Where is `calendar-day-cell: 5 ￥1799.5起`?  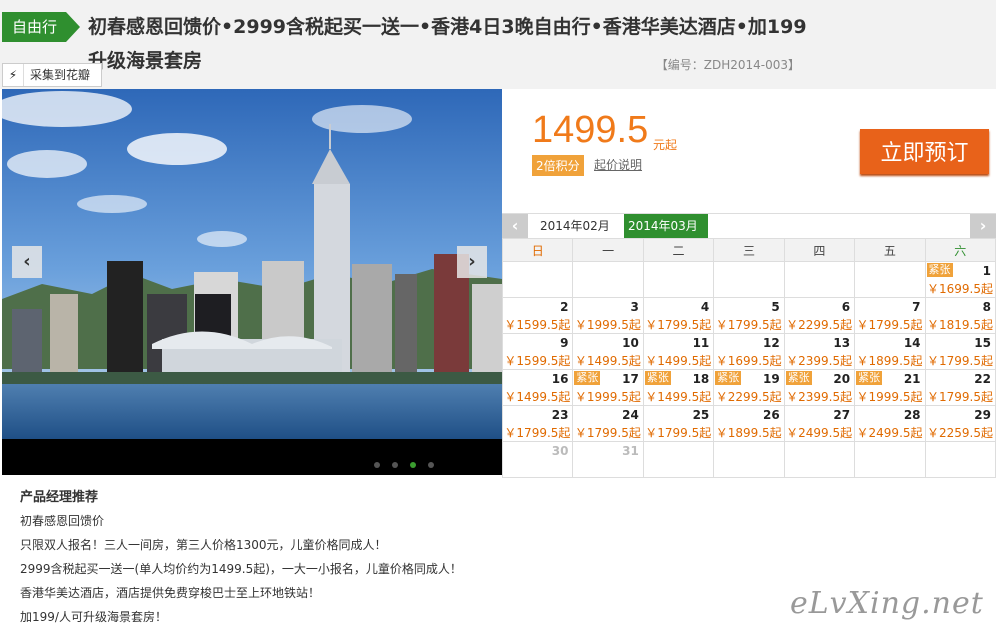 calendar-day-cell: 5 ￥1799.5起 is located at coordinates (749, 315).